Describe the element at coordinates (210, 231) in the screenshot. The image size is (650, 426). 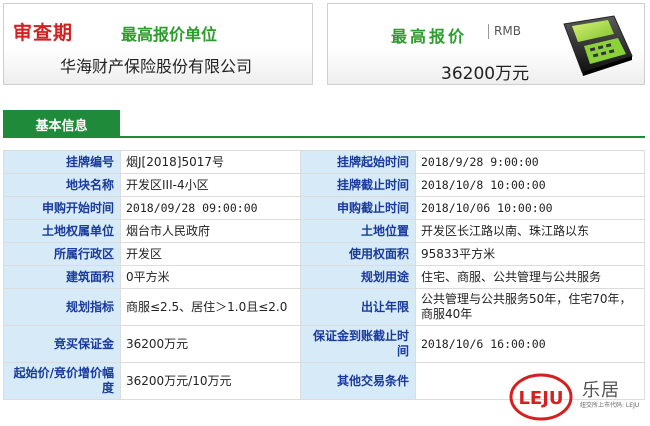
I see `row-value: 烟台市人民政府` at that location.